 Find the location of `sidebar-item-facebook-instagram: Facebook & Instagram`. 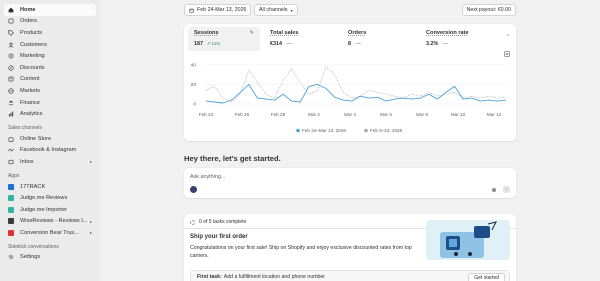

sidebar-item-facebook-instagram: Facebook & Instagram is located at coordinates (50, 151).